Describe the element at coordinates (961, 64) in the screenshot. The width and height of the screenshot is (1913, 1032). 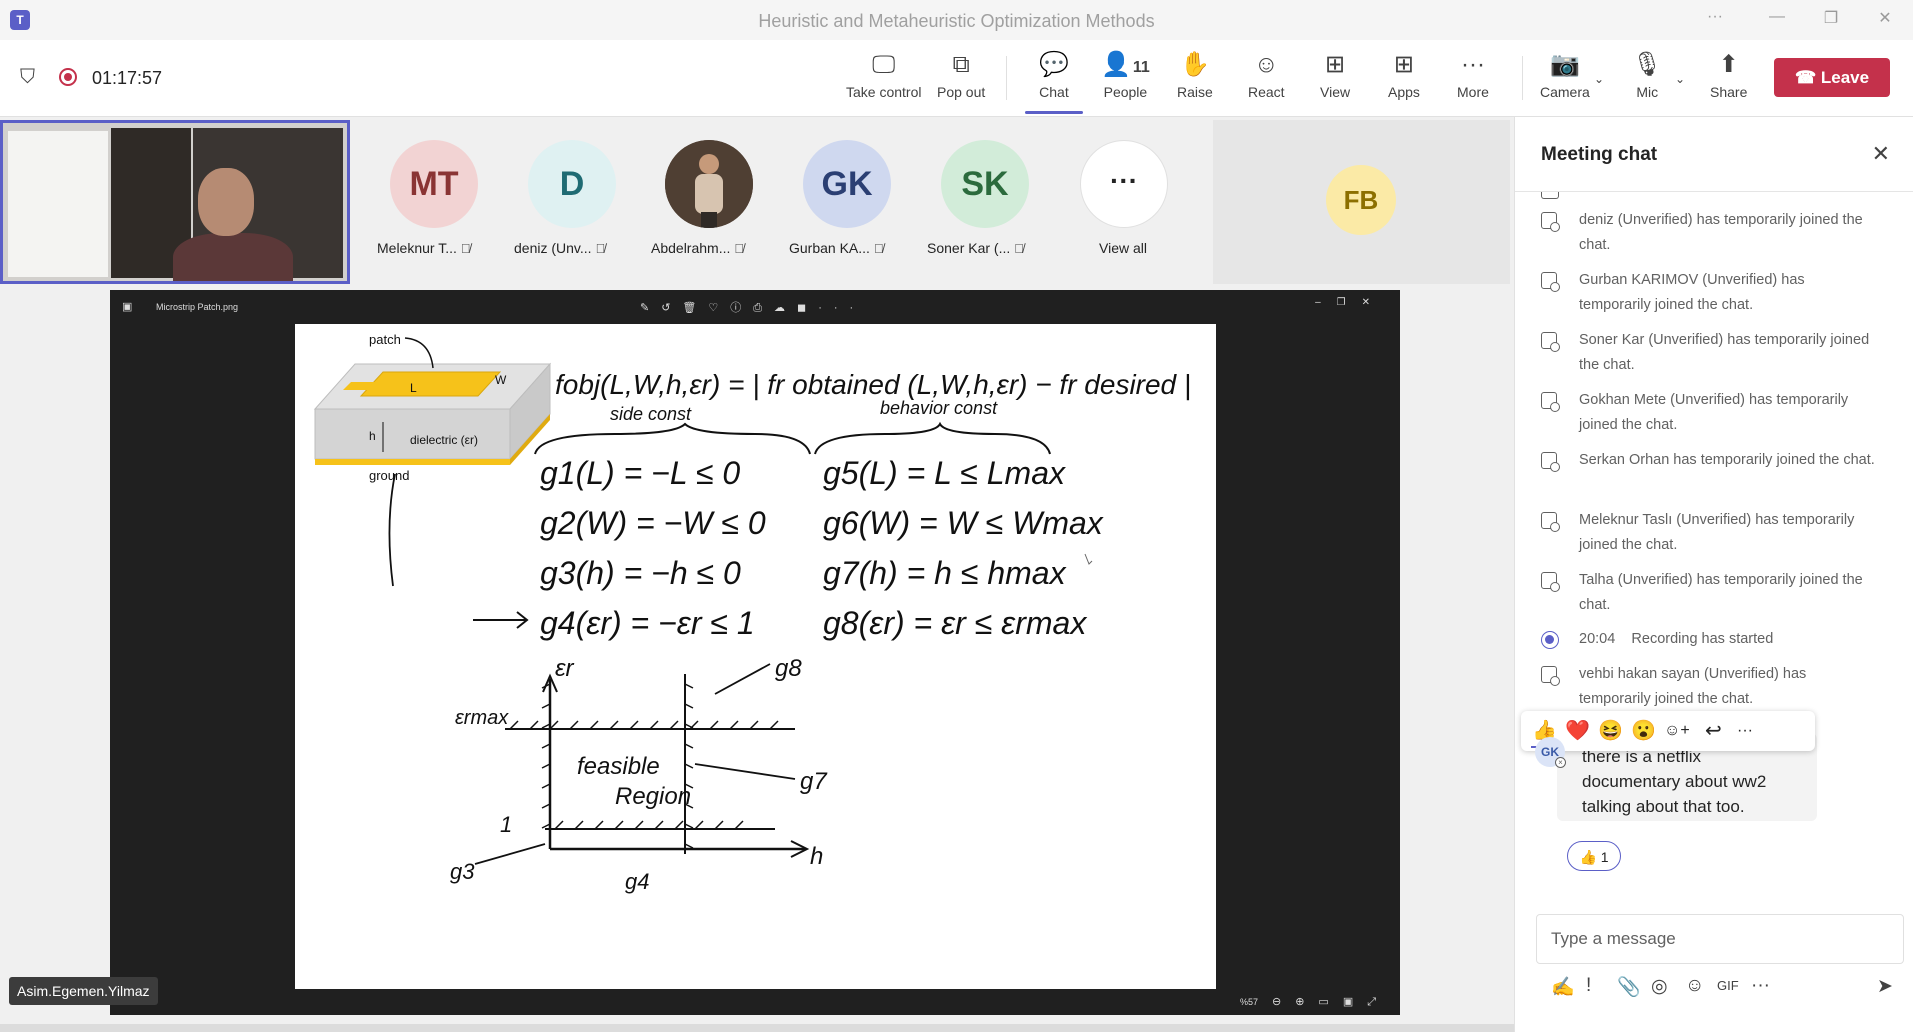
I see `pop-out-icon: ⧉` at that location.